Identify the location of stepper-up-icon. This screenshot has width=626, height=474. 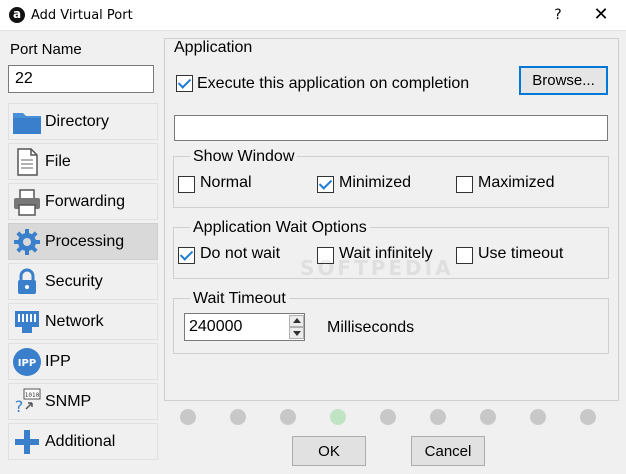
(296, 321).